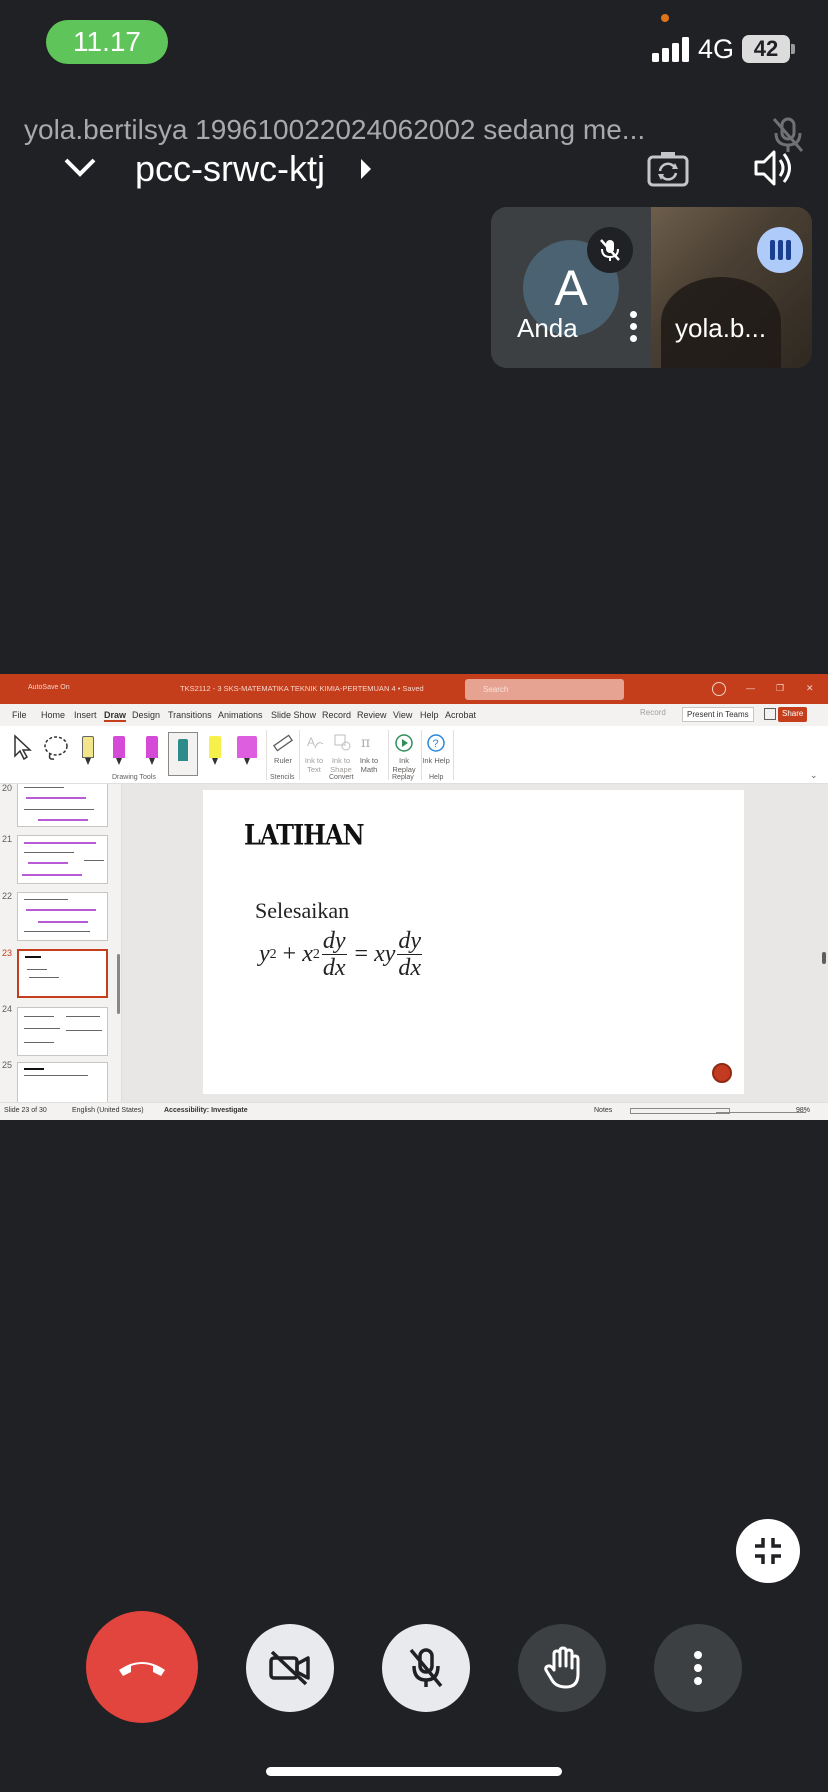 Image resolution: width=828 pixels, height=1792 pixels. What do you see at coordinates (544, 689) in the screenshot?
I see `ppt-search: Search` at bounding box center [544, 689].